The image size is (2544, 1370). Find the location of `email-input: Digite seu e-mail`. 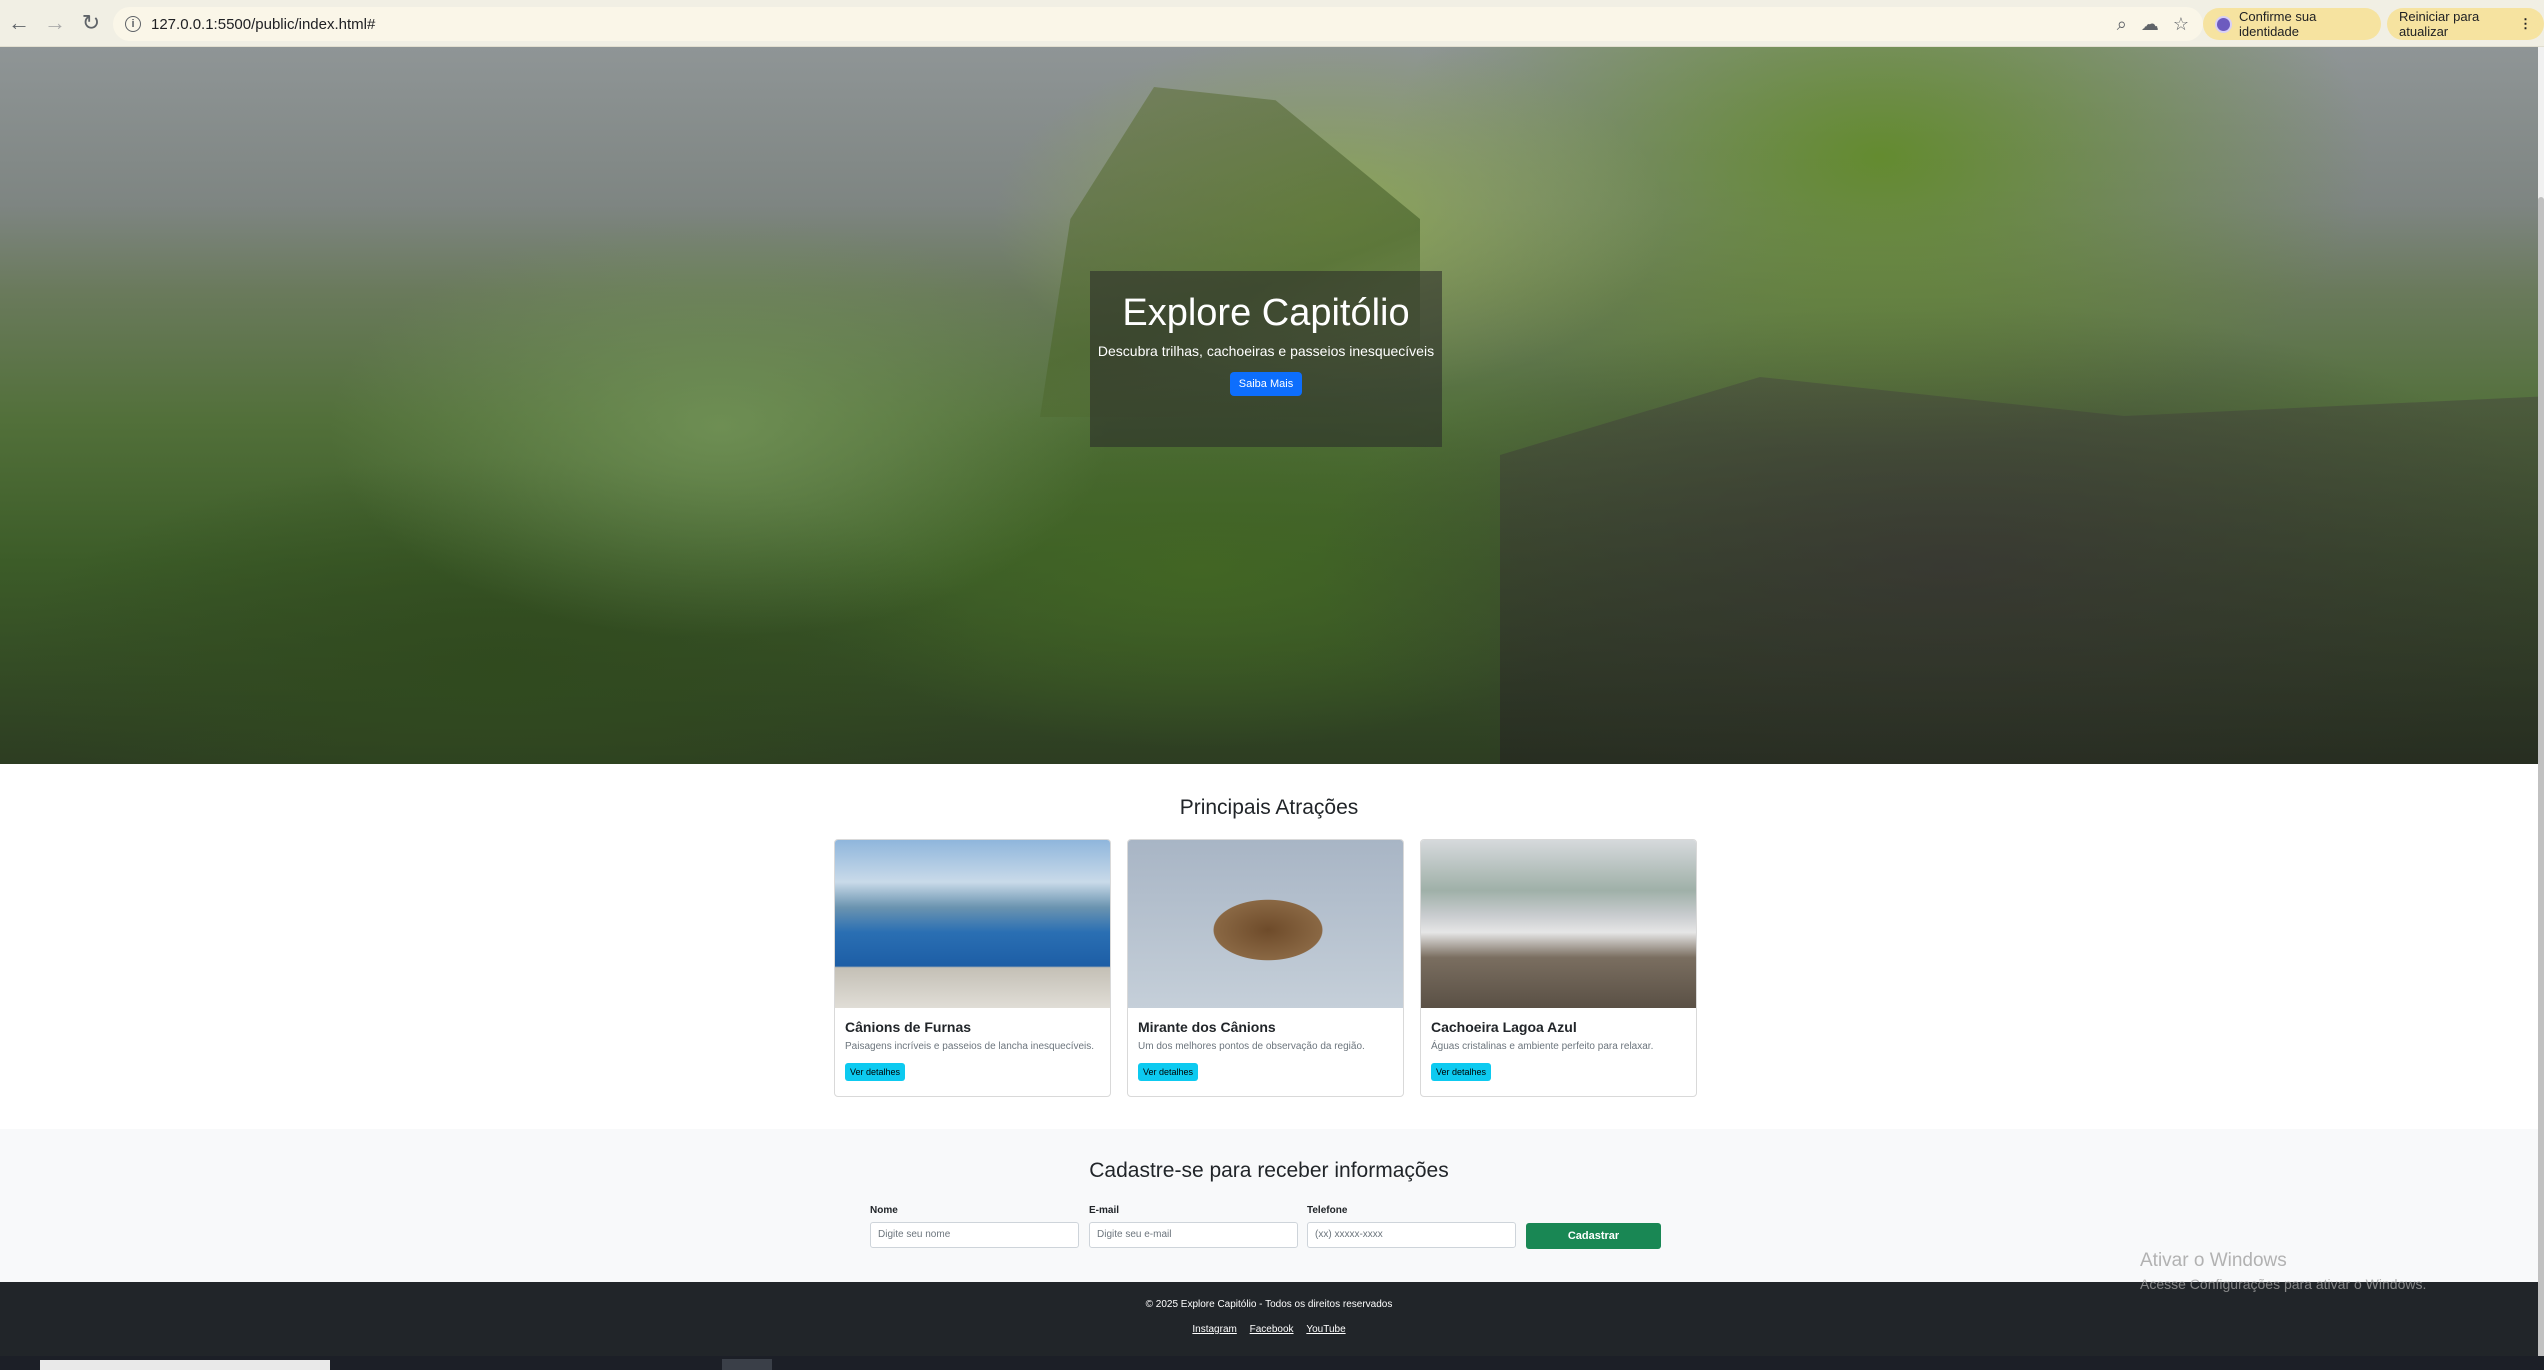

email-input: Digite seu e-mail is located at coordinates (1193, 1235).